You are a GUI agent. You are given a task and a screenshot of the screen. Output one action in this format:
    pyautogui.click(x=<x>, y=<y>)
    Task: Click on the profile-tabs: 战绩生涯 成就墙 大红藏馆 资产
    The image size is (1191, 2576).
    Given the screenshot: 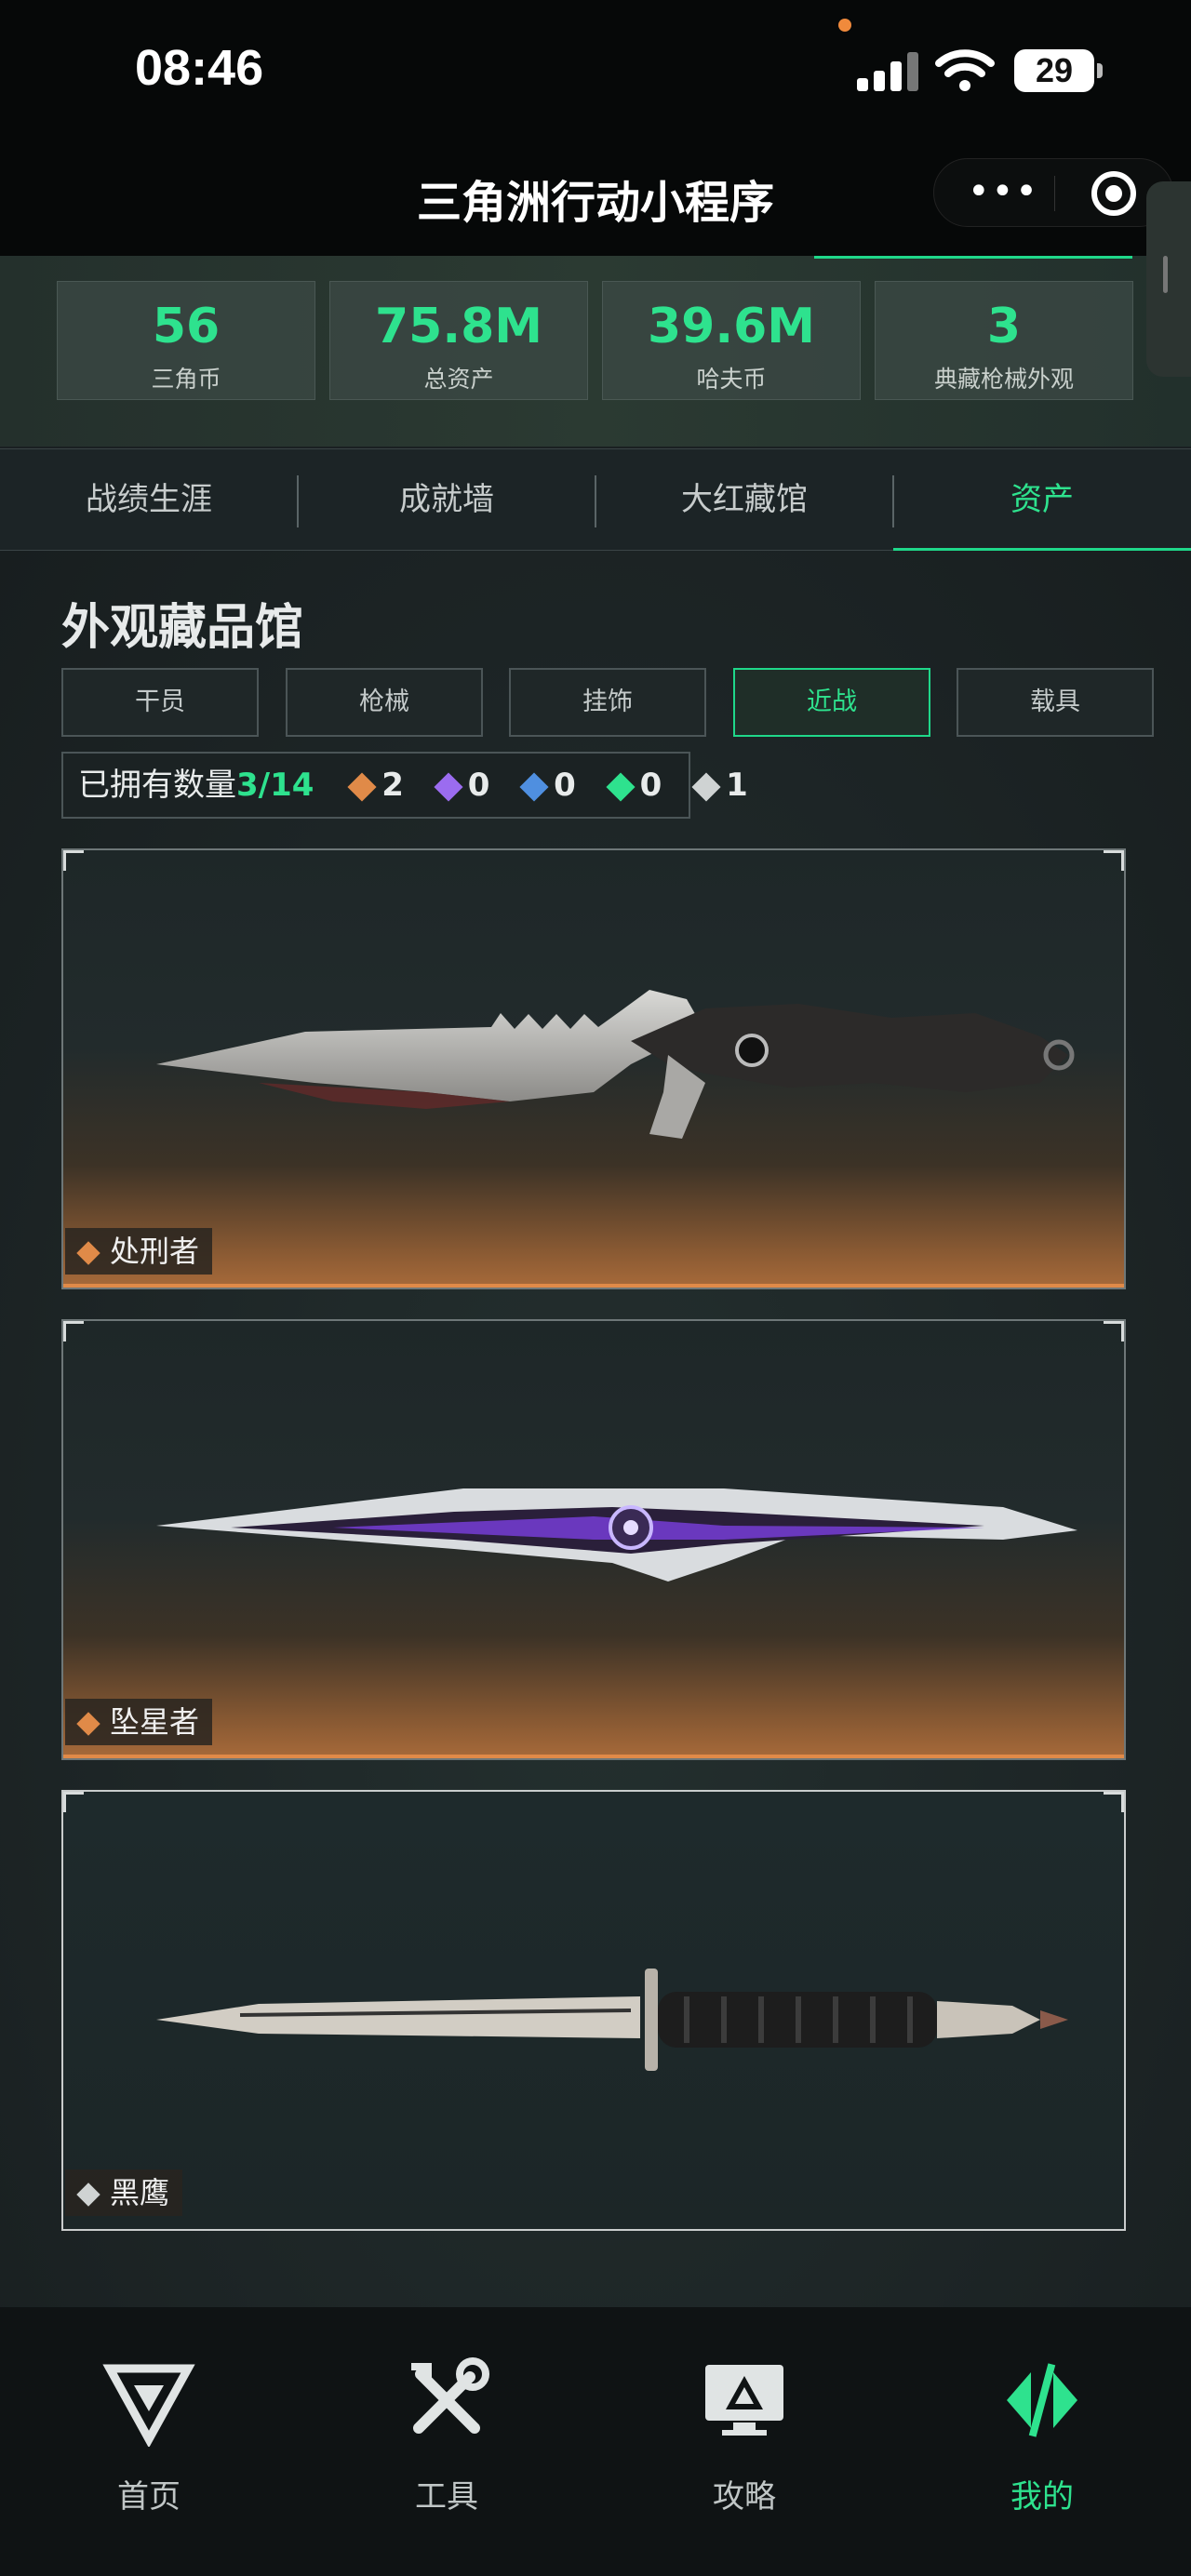 What is the action you would take?
    pyautogui.click(x=595, y=500)
    